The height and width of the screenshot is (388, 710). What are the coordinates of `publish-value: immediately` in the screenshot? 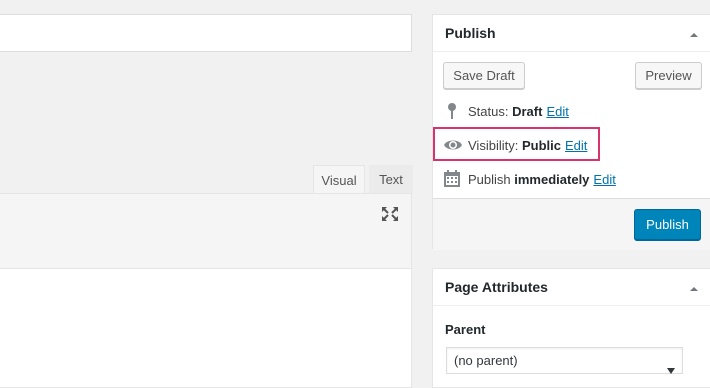 It's located at (552, 179).